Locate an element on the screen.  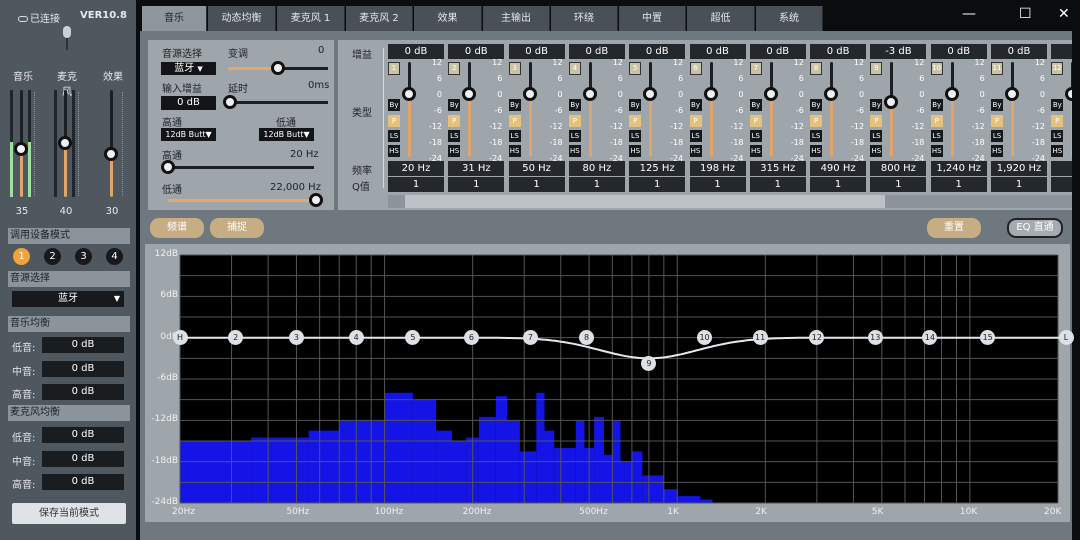
eq-node-handle: 4 is located at coordinates (356, 338).